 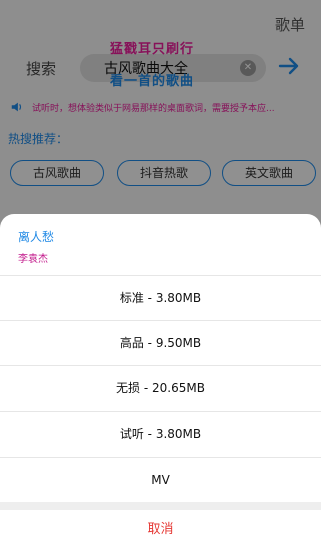 What do you see at coordinates (160, 506) in the screenshot?
I see `sheet-divider` at bounding box center [160, 506].